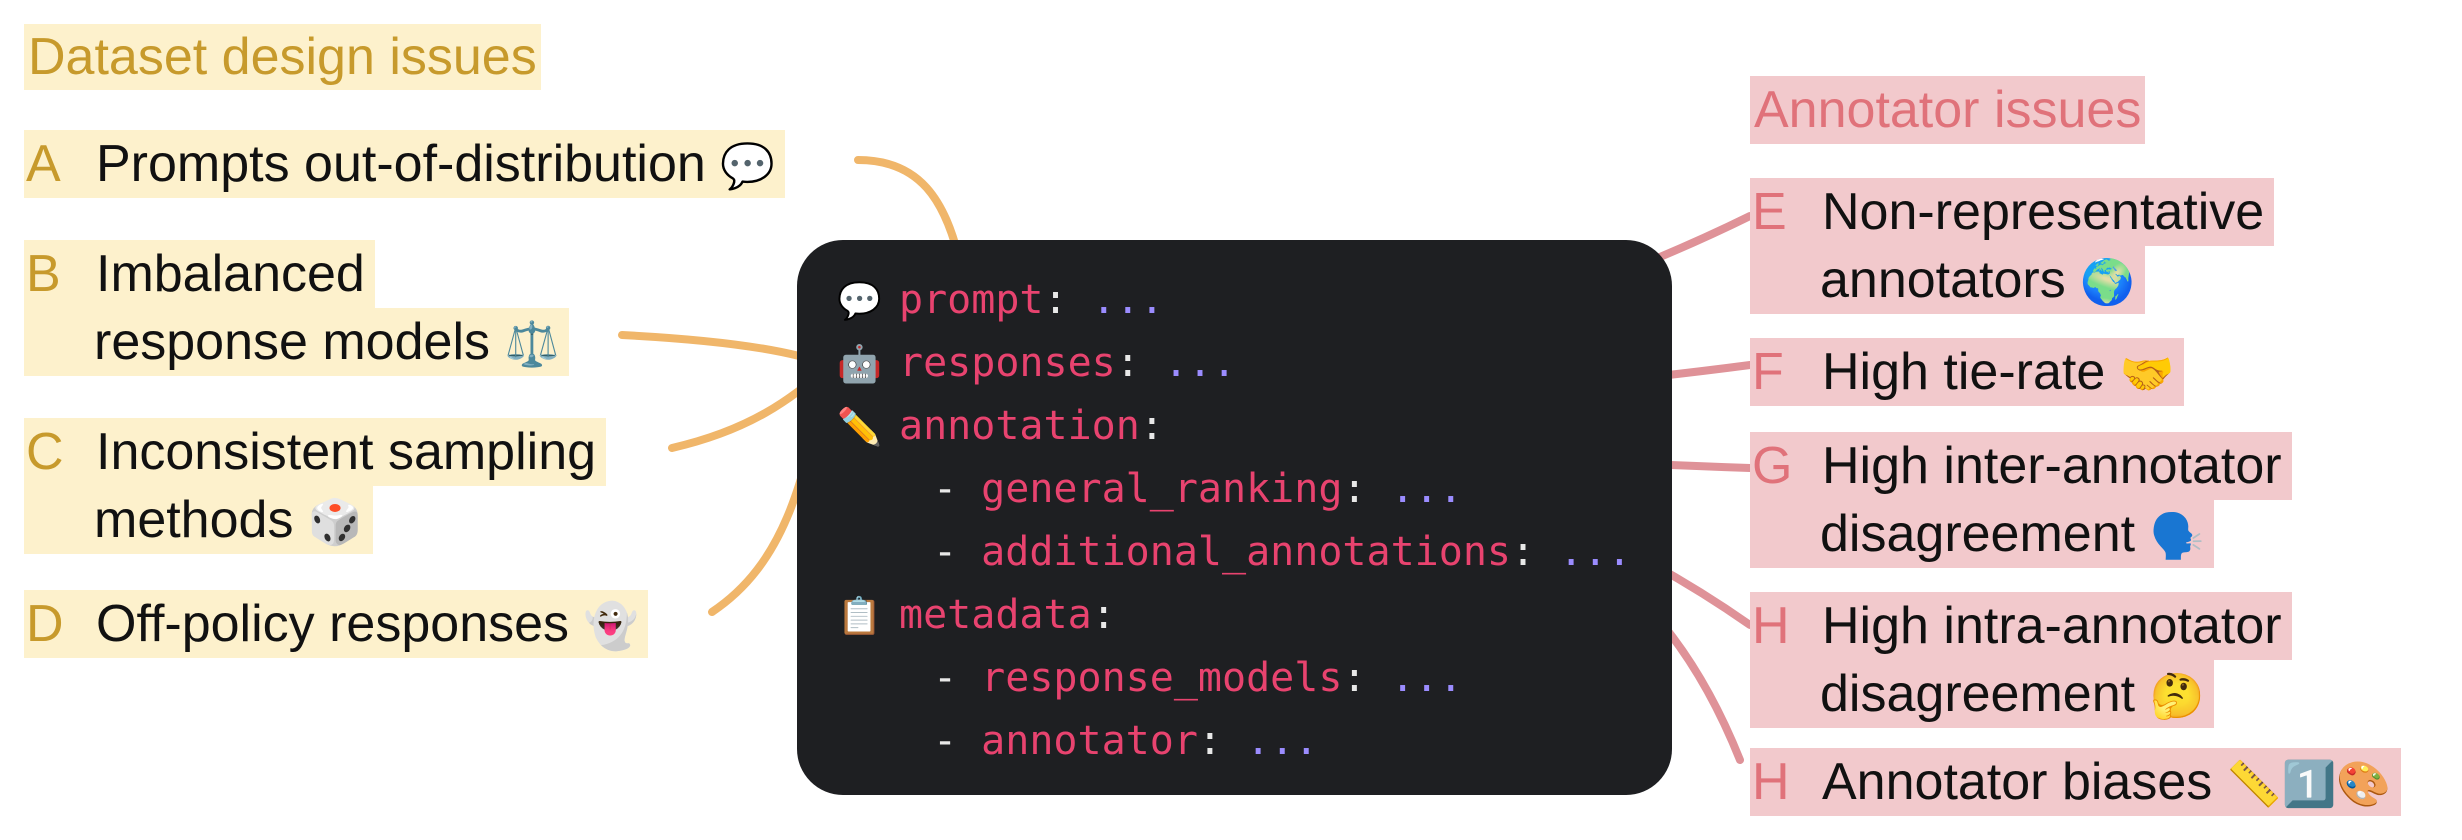 This screenshot has height=840, width=2462. I want to click on issue-letter: C, so click(45, 452).